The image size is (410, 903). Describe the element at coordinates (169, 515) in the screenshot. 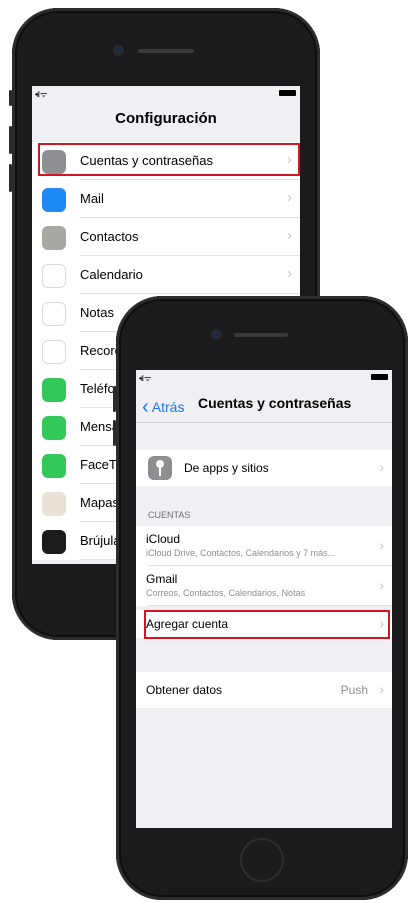

I see `section-header: CUENTAS` at that location.